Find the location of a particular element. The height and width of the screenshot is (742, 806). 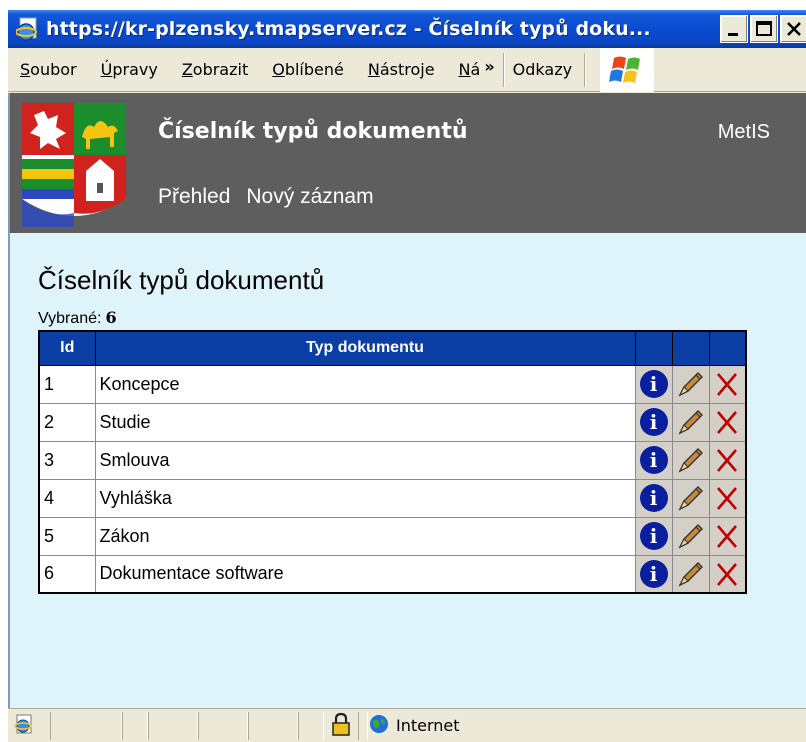

cell-id: 2 is located at coordinates (67, 422).